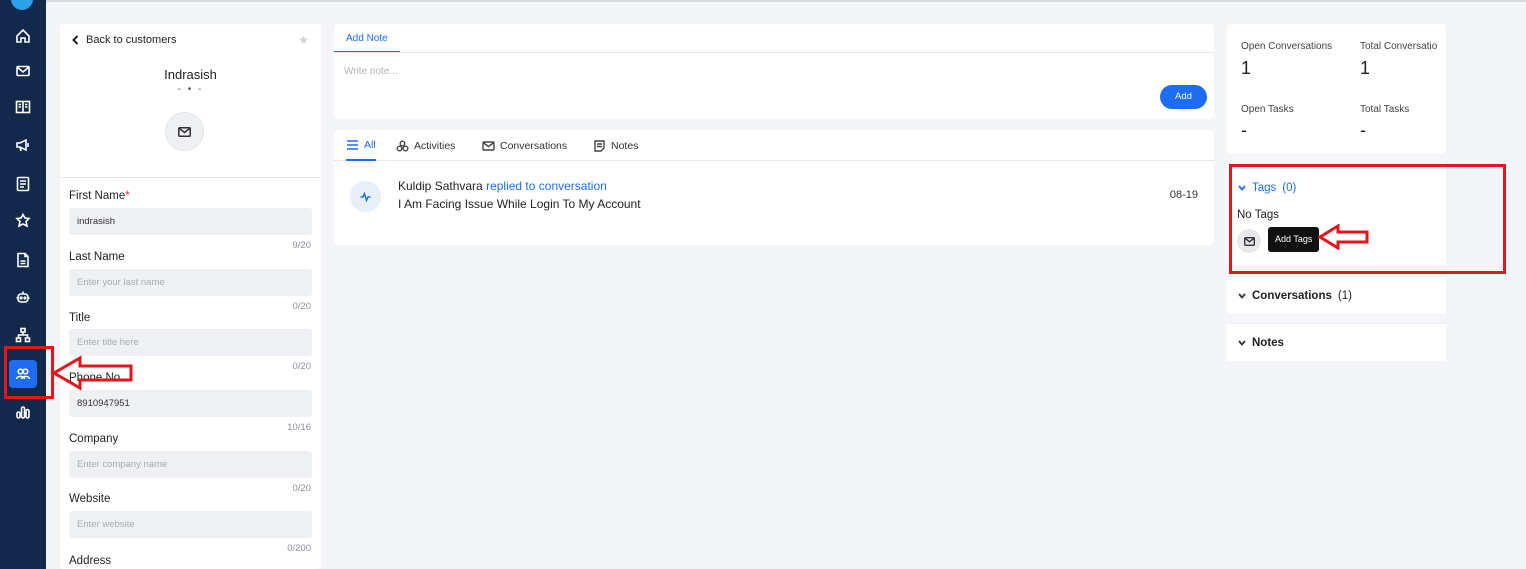  Describe the element at coordinates (302, 245) in the screenshot. I see `first-name-count: 9/20` at that location.